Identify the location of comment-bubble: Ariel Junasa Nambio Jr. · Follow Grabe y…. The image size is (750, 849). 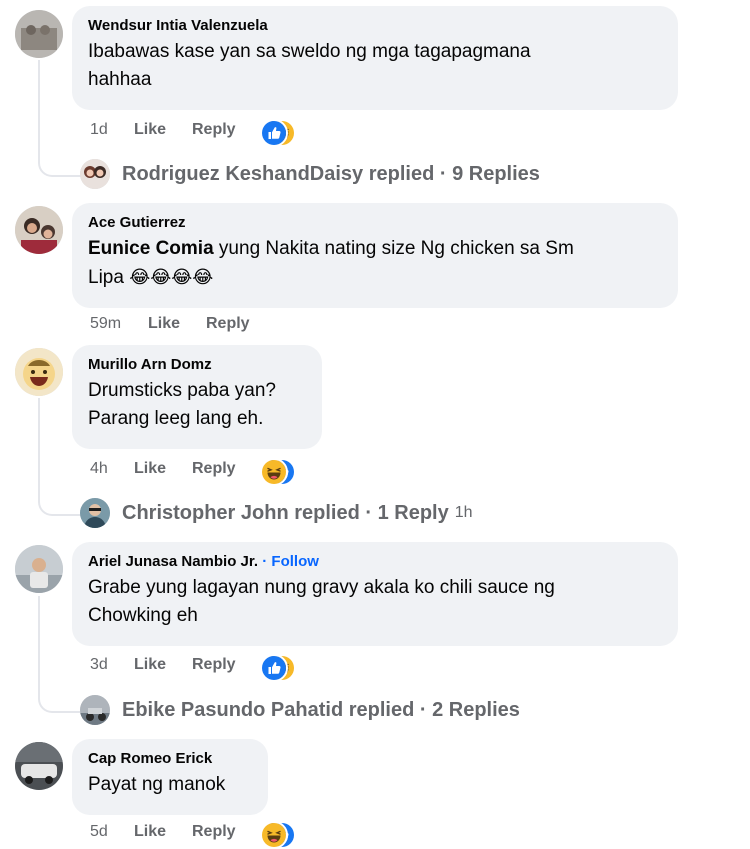
(375, 594).